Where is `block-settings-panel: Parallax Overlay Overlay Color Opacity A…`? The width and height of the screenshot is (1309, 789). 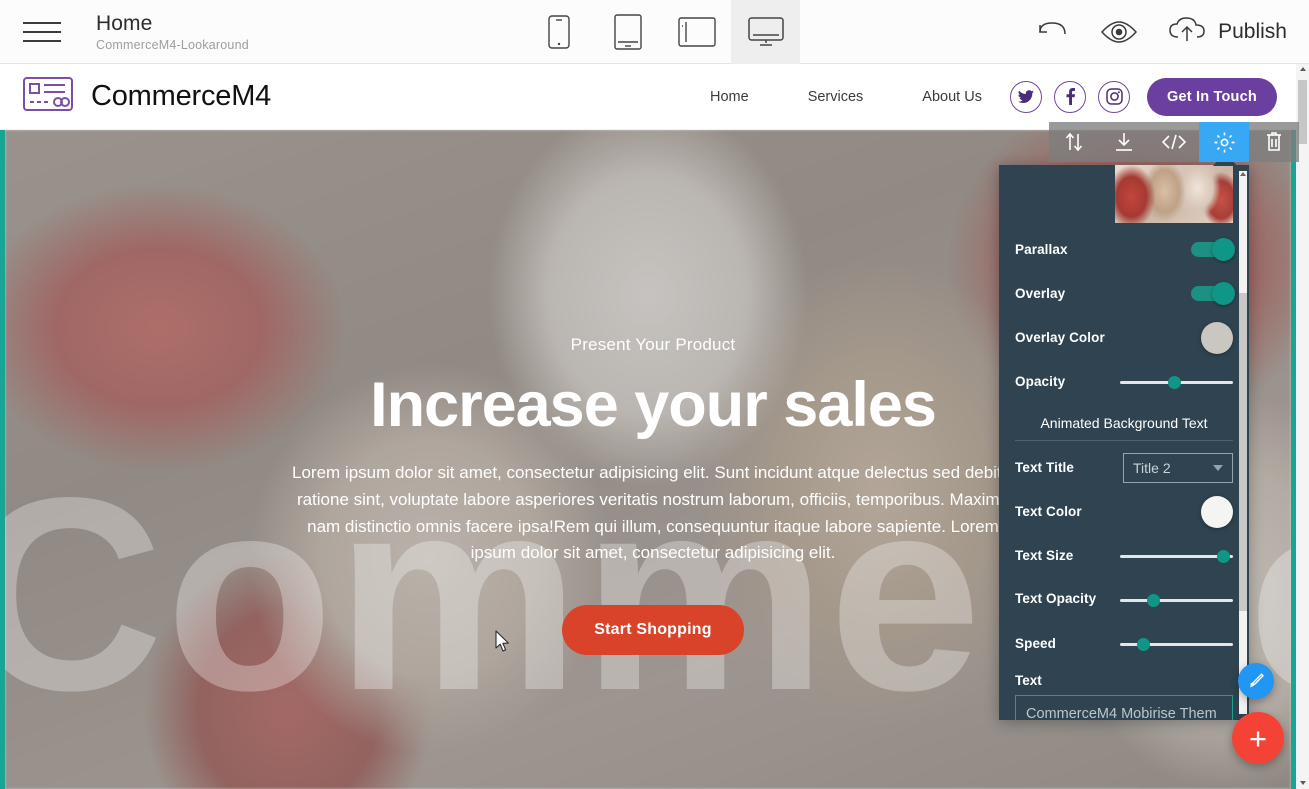 block-settings-panel: Parallax Overlay Overlay Color Opacity A… is located at coordinates (1124, 442).